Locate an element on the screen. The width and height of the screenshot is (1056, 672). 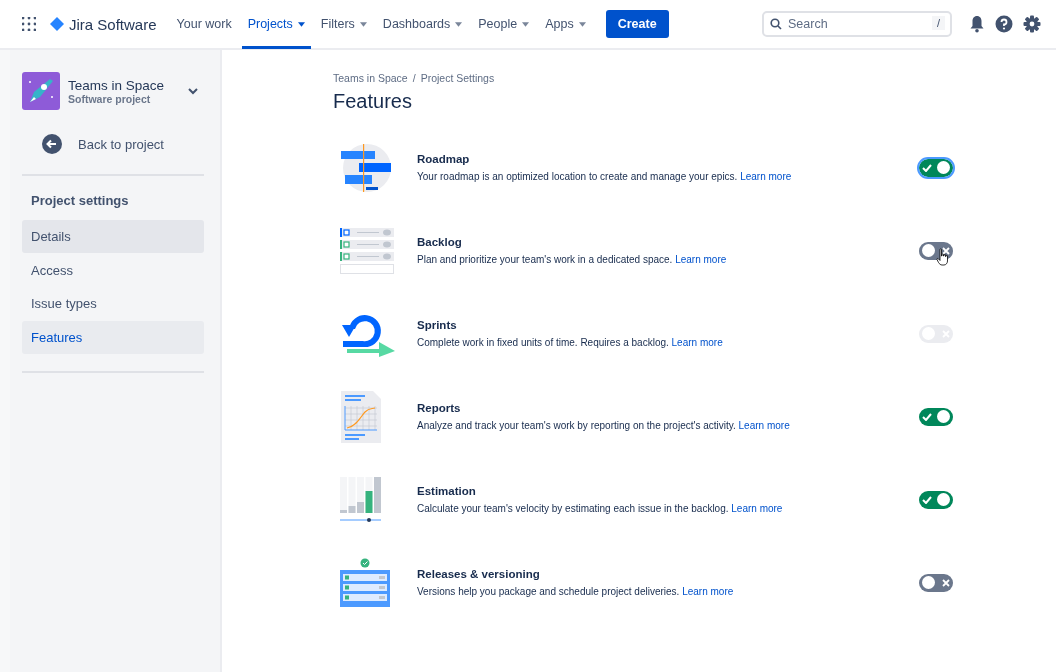
project-type: Software project is located at coordinates (109, 98).